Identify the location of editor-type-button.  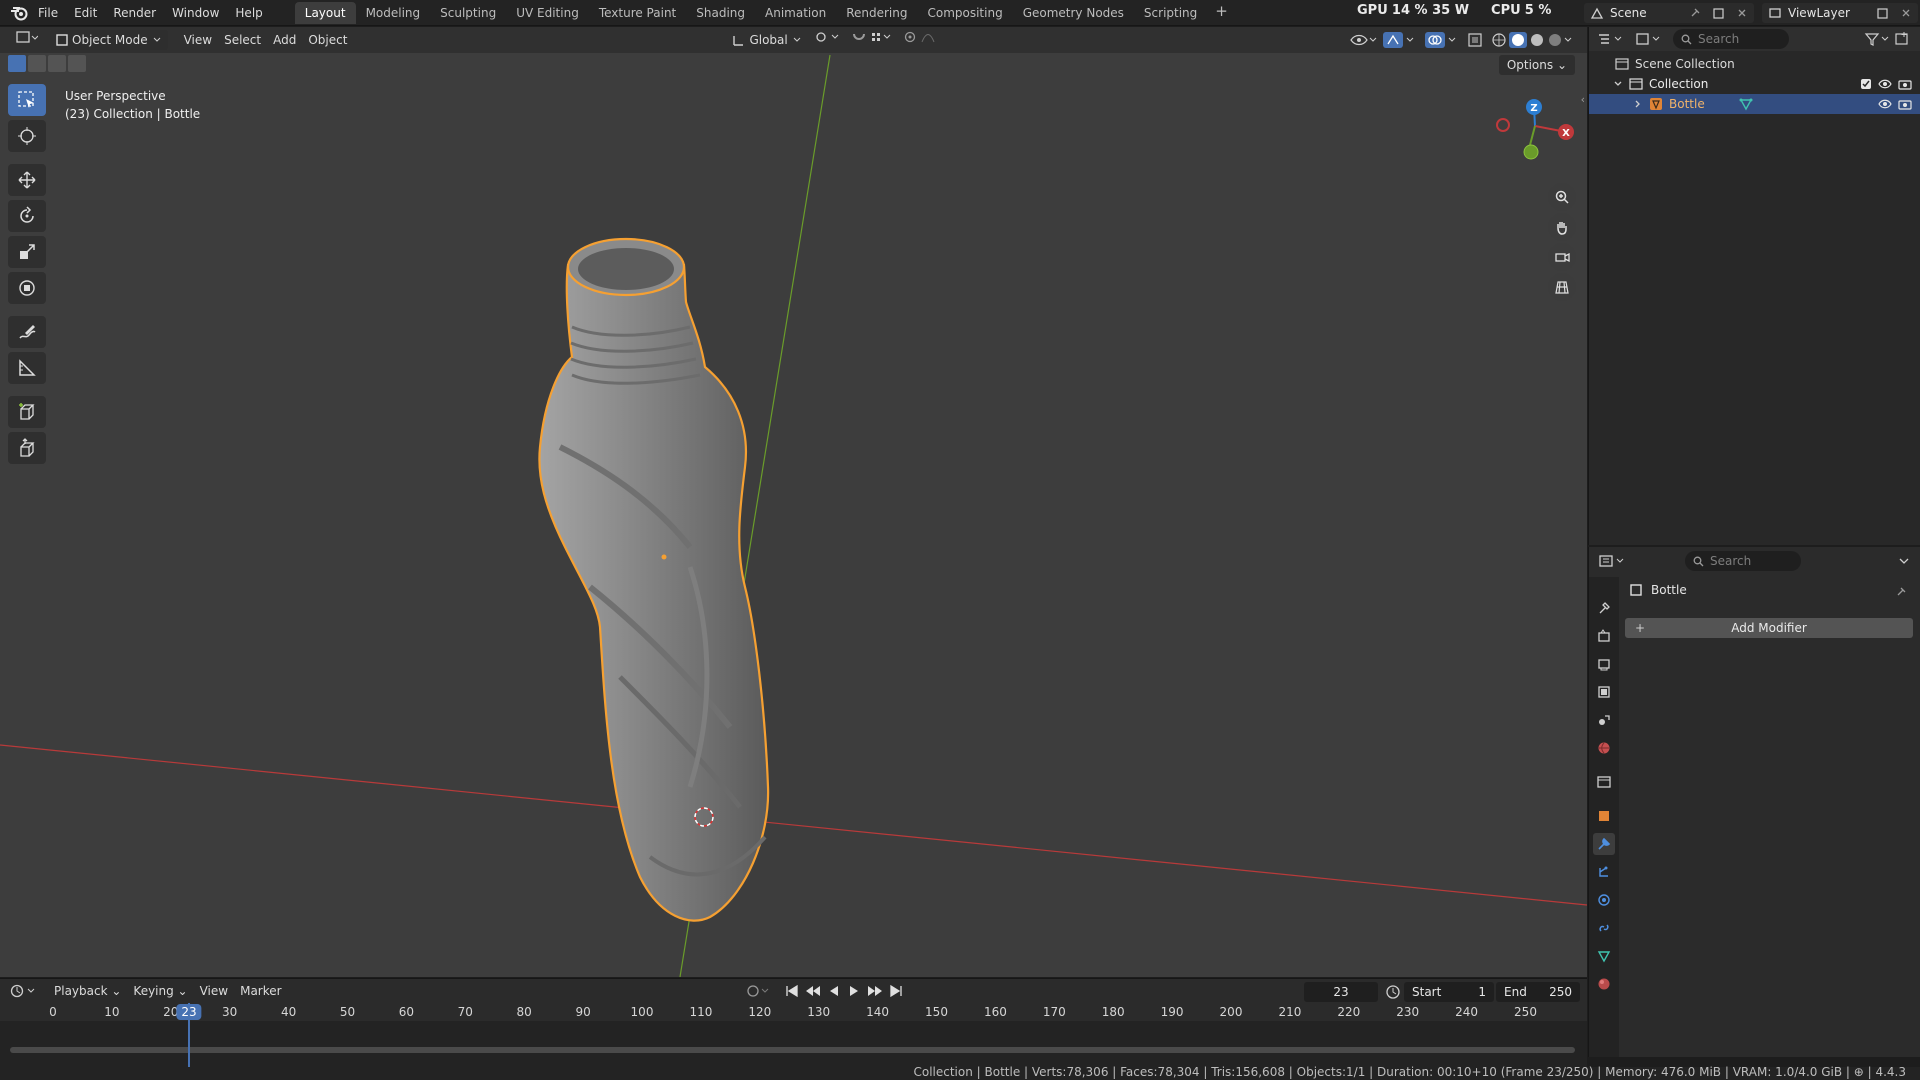
(27, 40).